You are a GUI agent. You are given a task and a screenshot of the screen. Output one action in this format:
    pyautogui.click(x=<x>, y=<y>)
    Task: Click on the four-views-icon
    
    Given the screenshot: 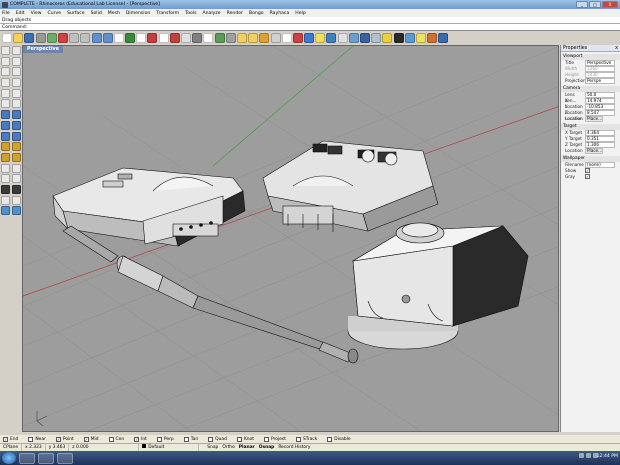 What is the action you would take?
    pyautogui.click(x=197, y=38)
    